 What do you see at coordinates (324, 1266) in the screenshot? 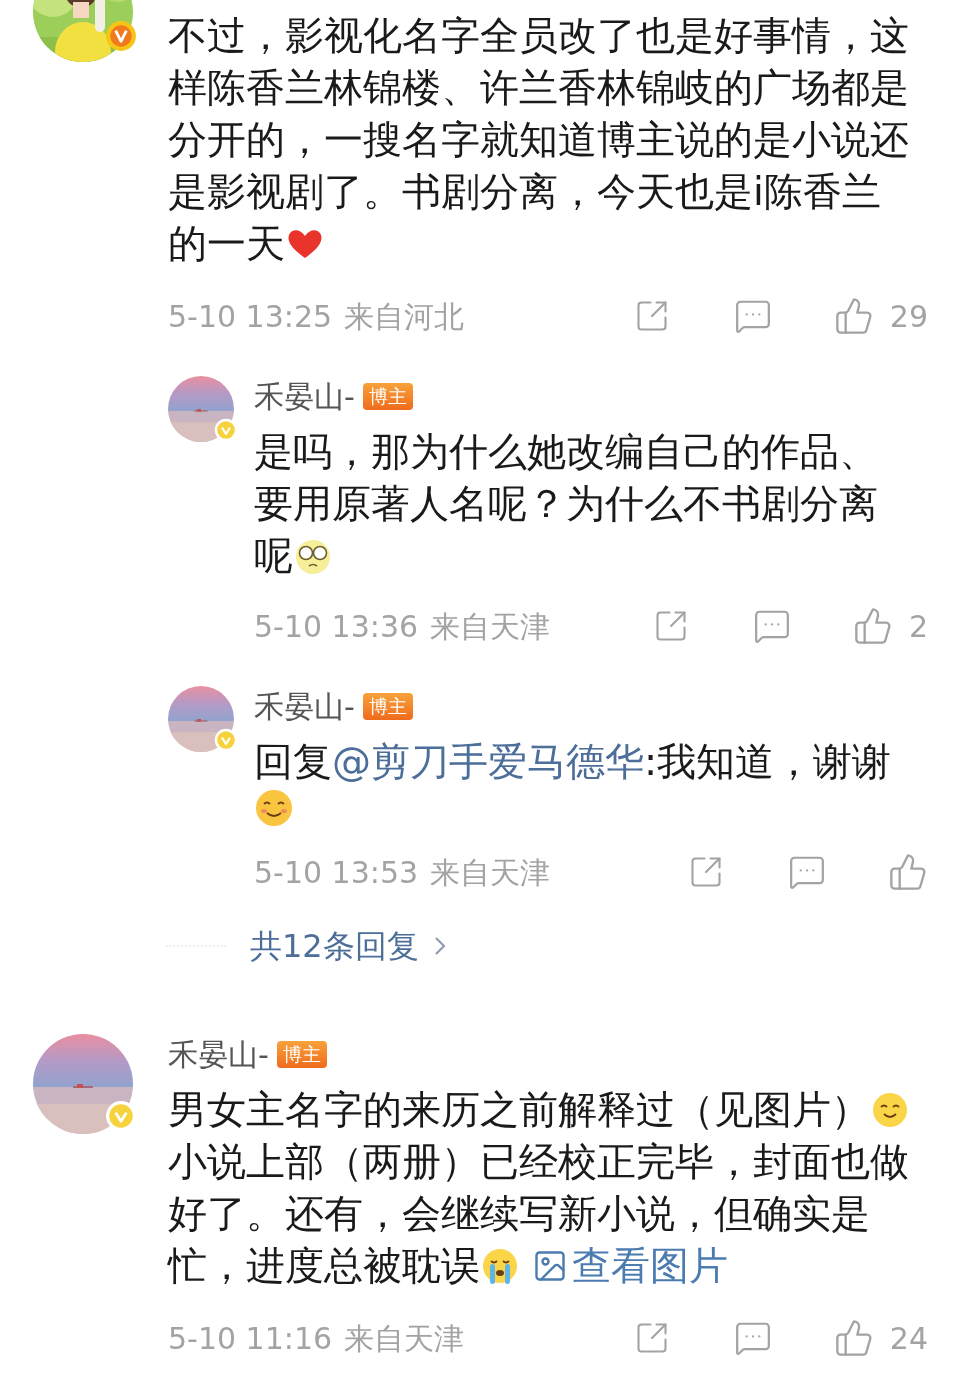
I see `comment-text: 忙，进度总被耽误` at bounding box center [324, 1266].